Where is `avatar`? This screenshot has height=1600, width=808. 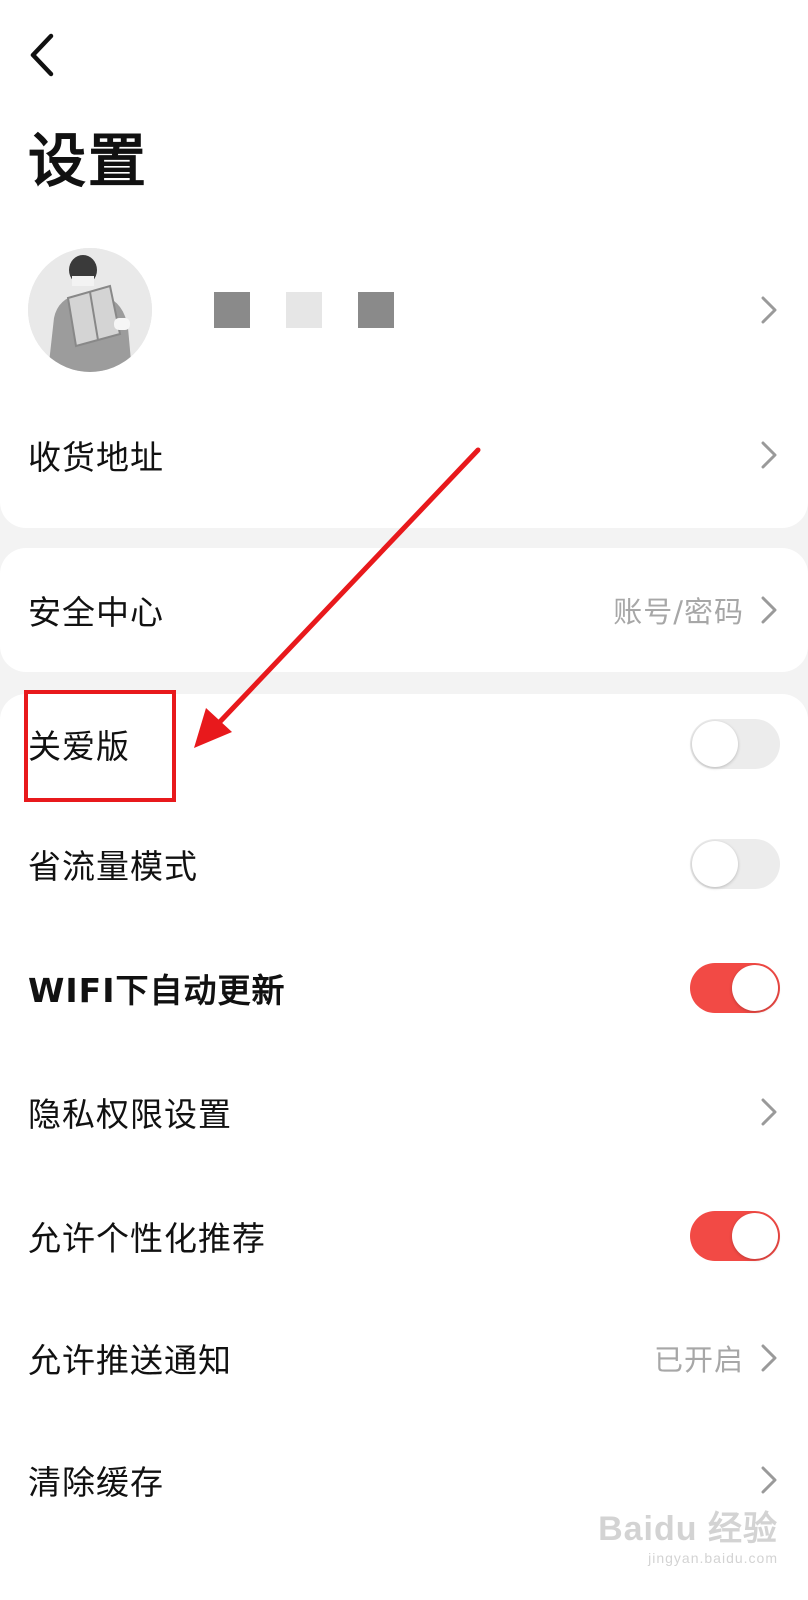
avatar is located at coordinates (90, 310).